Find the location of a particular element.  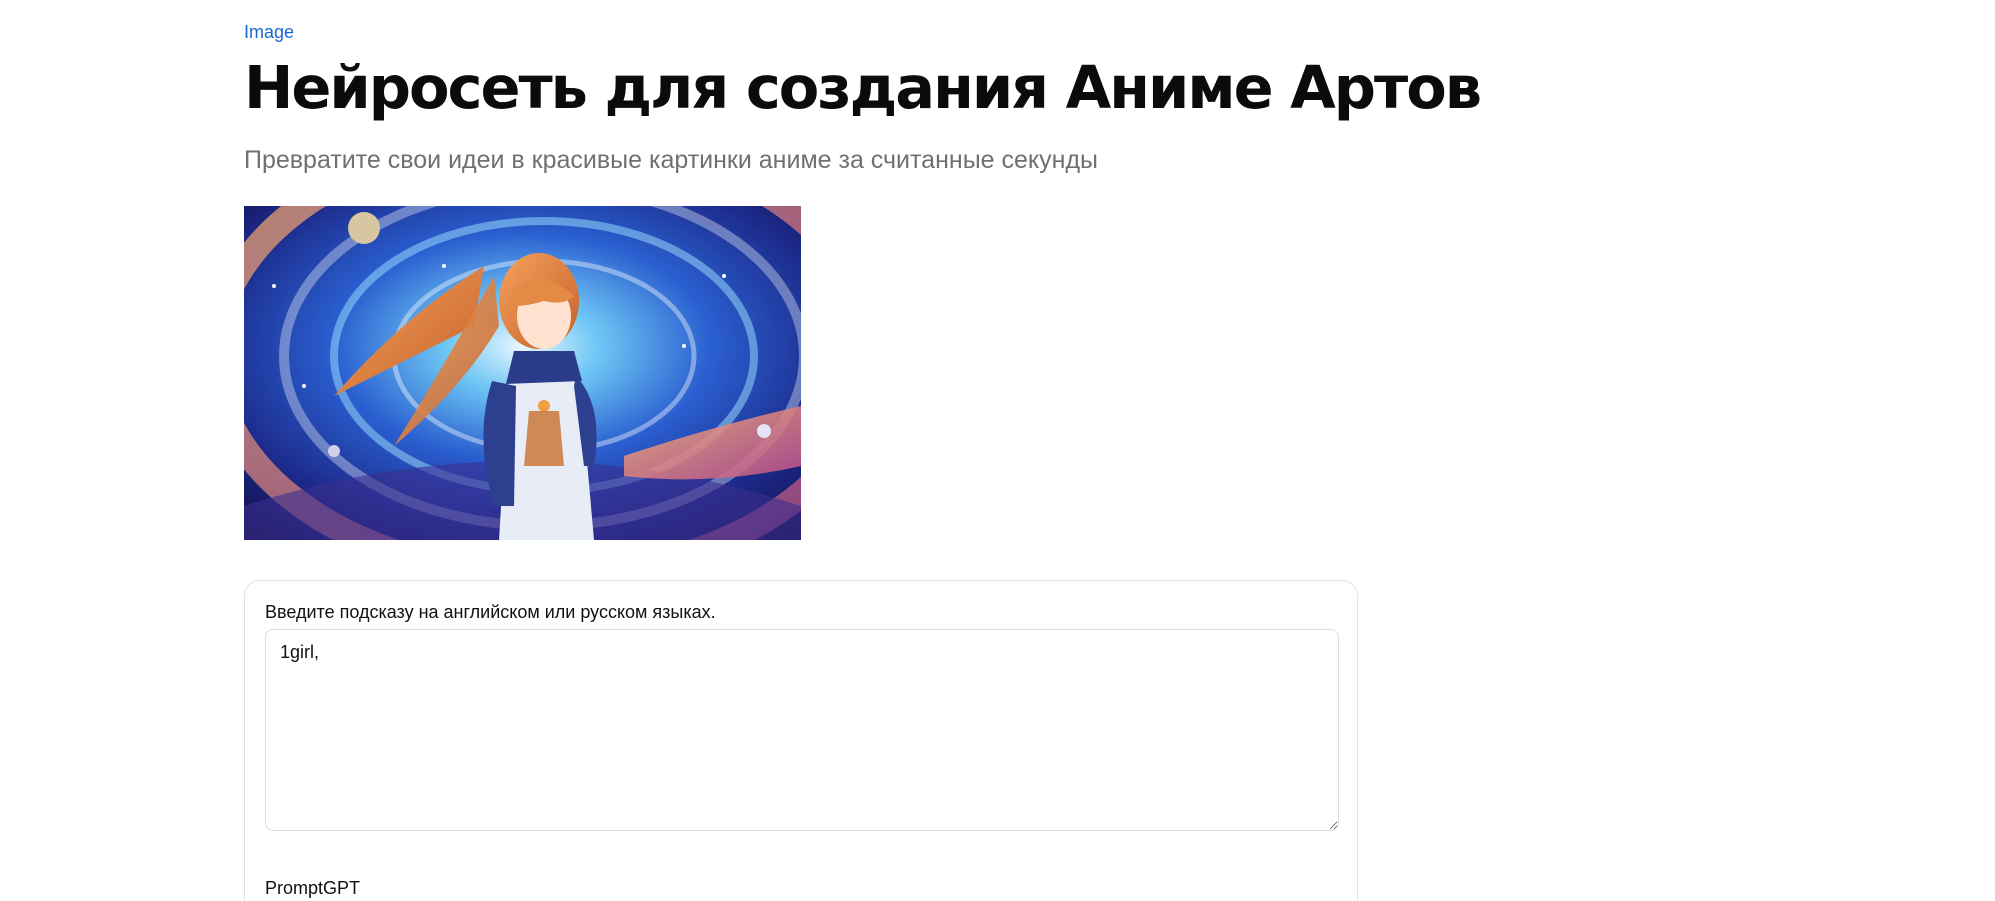

promptgpt-label: PromptGPT is located at coordinates (313, 888).